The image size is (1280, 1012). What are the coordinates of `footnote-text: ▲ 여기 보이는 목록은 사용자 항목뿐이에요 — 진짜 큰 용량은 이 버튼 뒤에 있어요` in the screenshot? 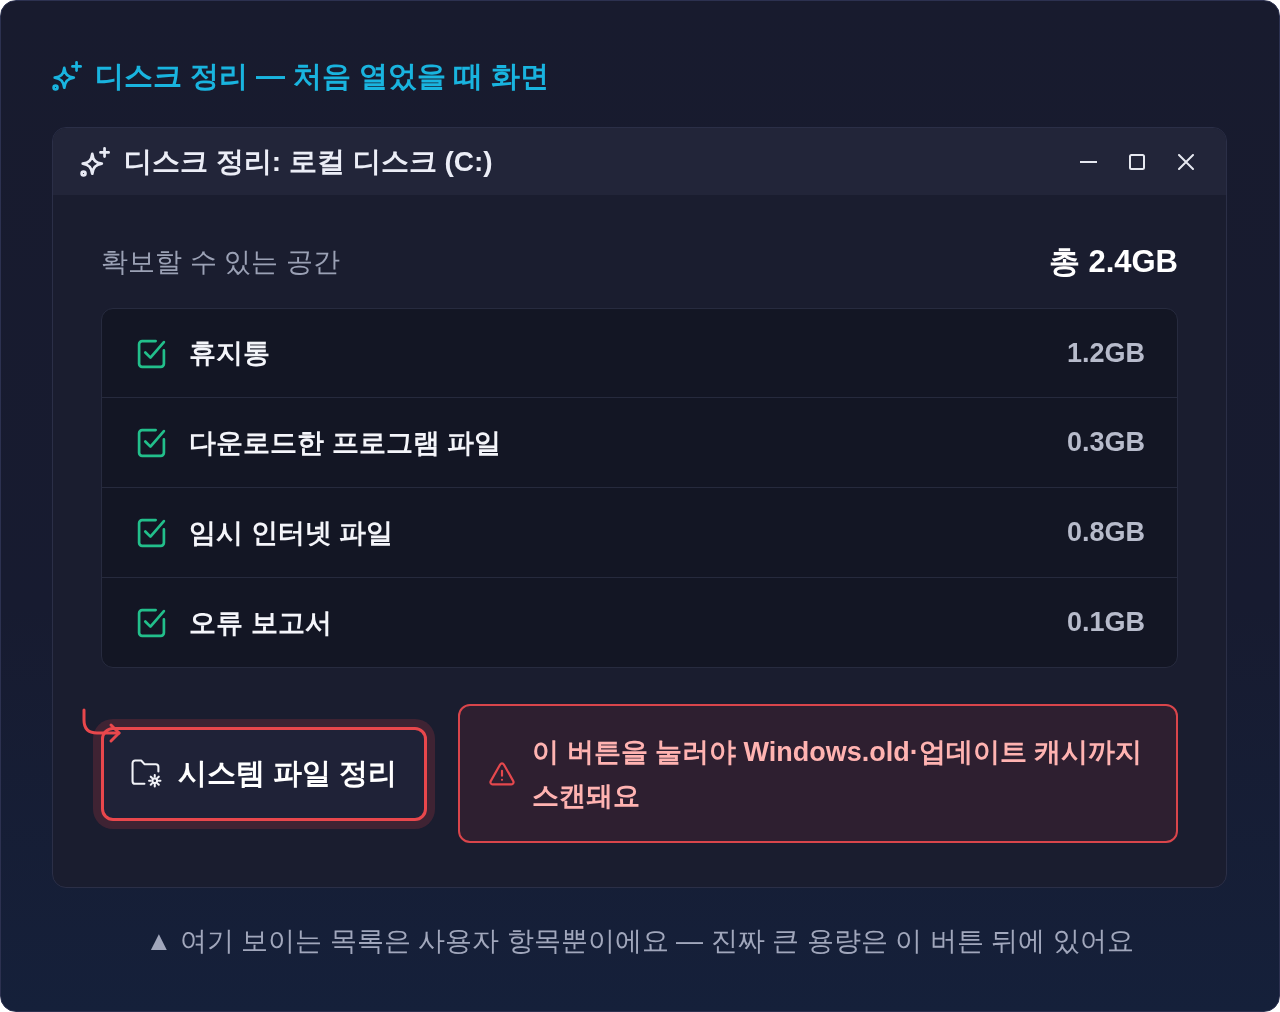 It's located at (639, 941).